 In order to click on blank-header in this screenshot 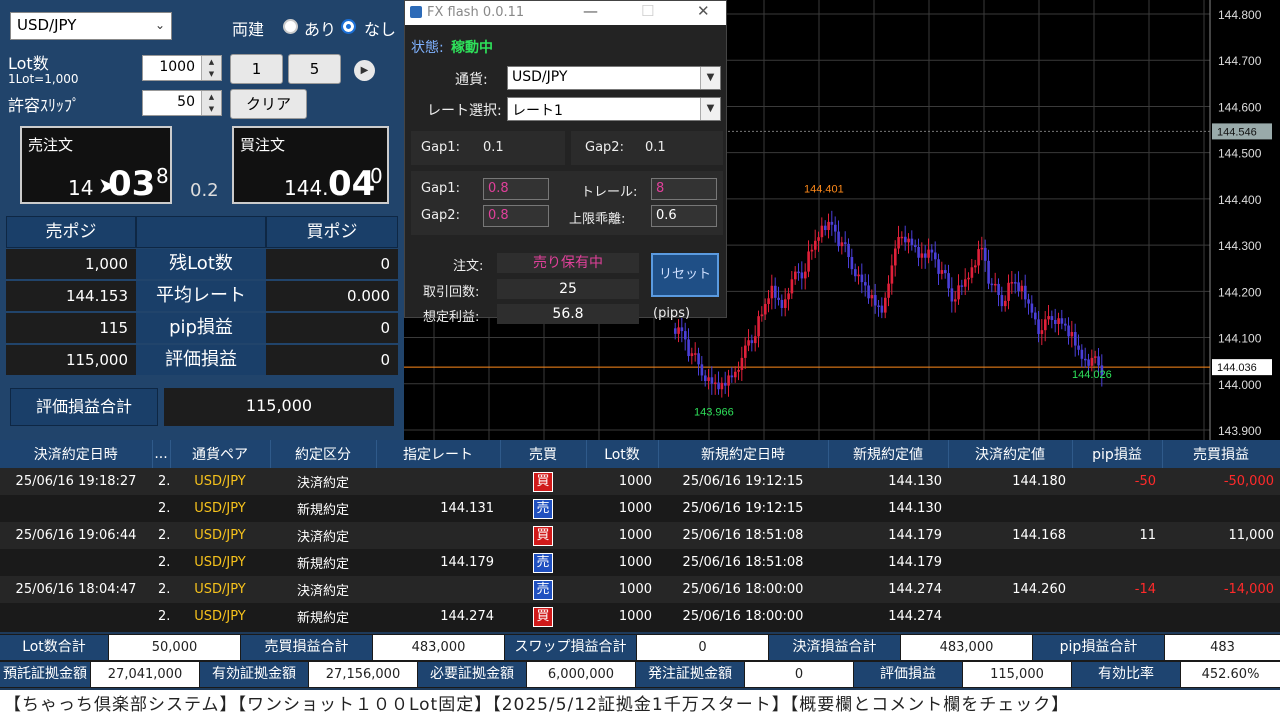, I will do `click(201, 232)`.